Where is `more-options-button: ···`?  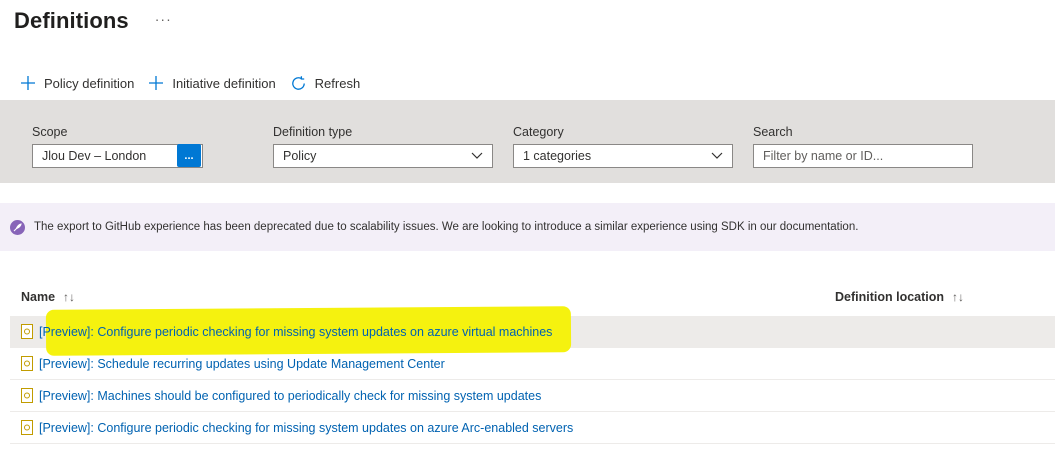 more-options-button: ··· is located at coordinates (163, 19).